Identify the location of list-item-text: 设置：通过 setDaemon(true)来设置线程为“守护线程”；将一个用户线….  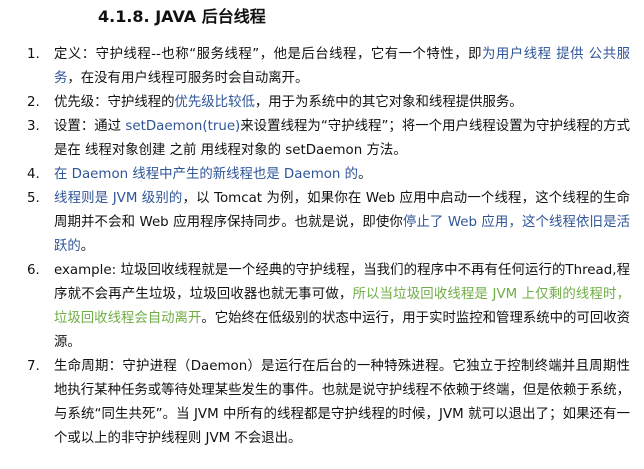
(342, 138).